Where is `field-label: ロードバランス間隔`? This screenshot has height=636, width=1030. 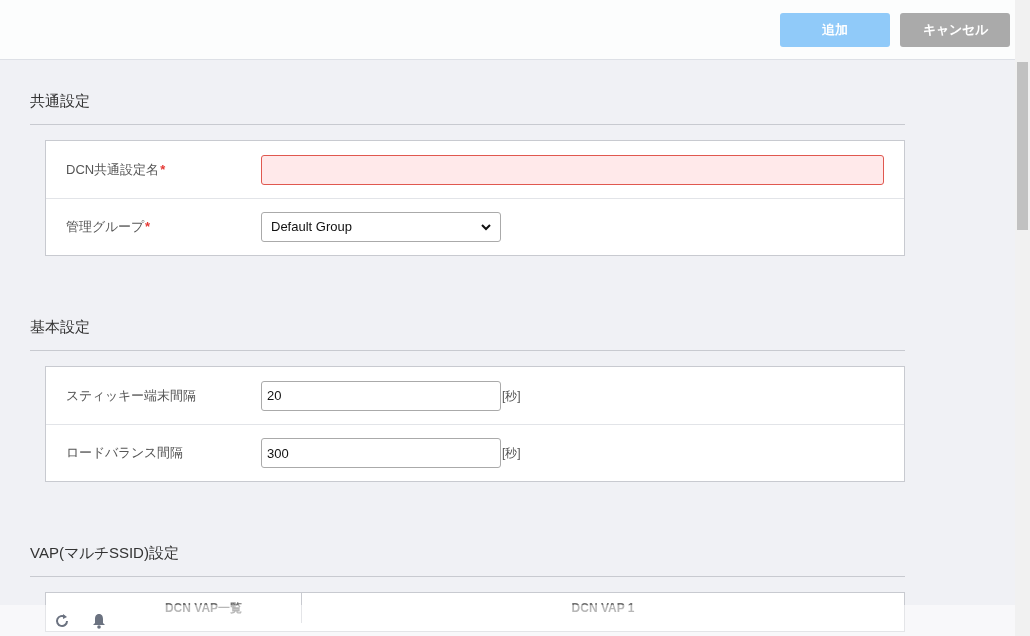
field-label: ロードバランス間隔 is located at coordinates (124, 453).